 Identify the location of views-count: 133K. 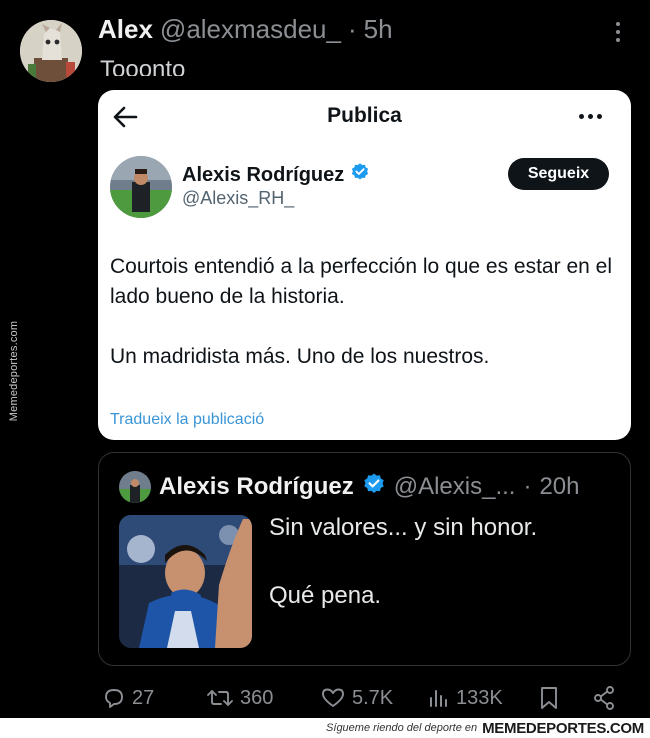
(479, 697).